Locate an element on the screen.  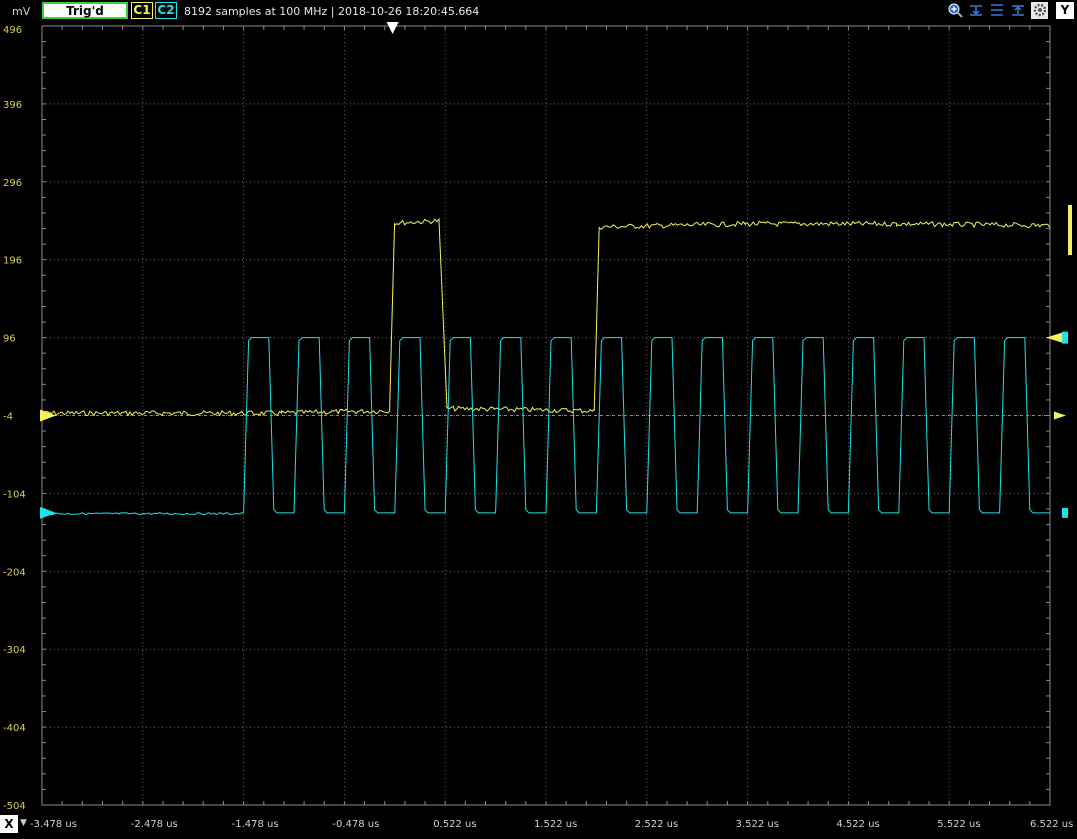
x-tick-label: 3.522 us is located at coordinates (757, 824).